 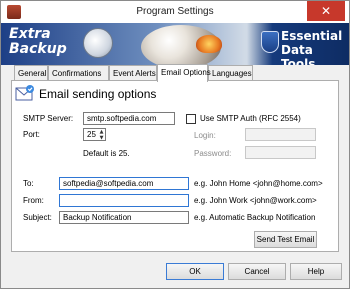 I want to click on email-options-heading: Email sending options, so click(x=98, y=94).